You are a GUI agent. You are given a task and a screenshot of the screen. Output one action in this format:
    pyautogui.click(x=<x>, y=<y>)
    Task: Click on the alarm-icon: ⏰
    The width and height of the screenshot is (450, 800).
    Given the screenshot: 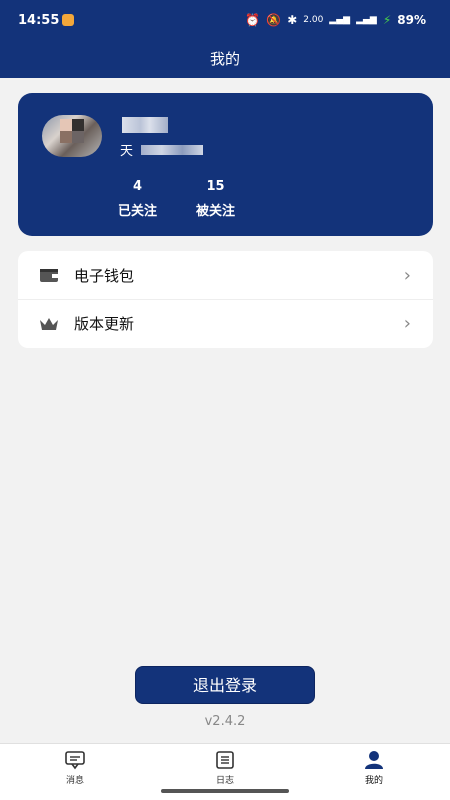 What is the action you would take?
    pyautogui.click(x=253, y=20)
    